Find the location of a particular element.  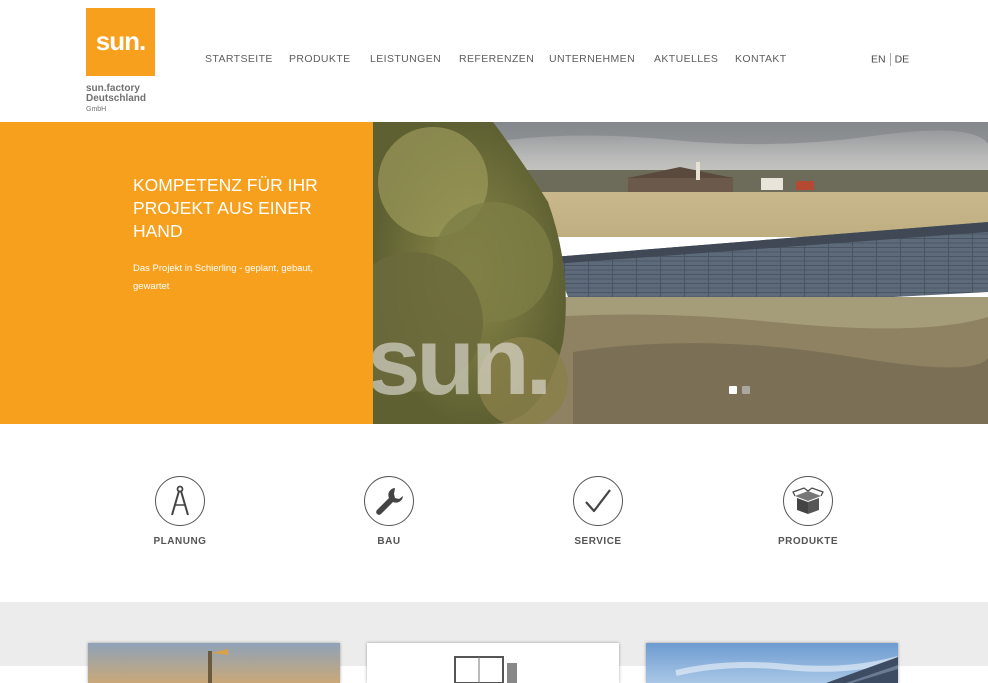

language-switcher: EN DE is located at coordinates (890, 59).